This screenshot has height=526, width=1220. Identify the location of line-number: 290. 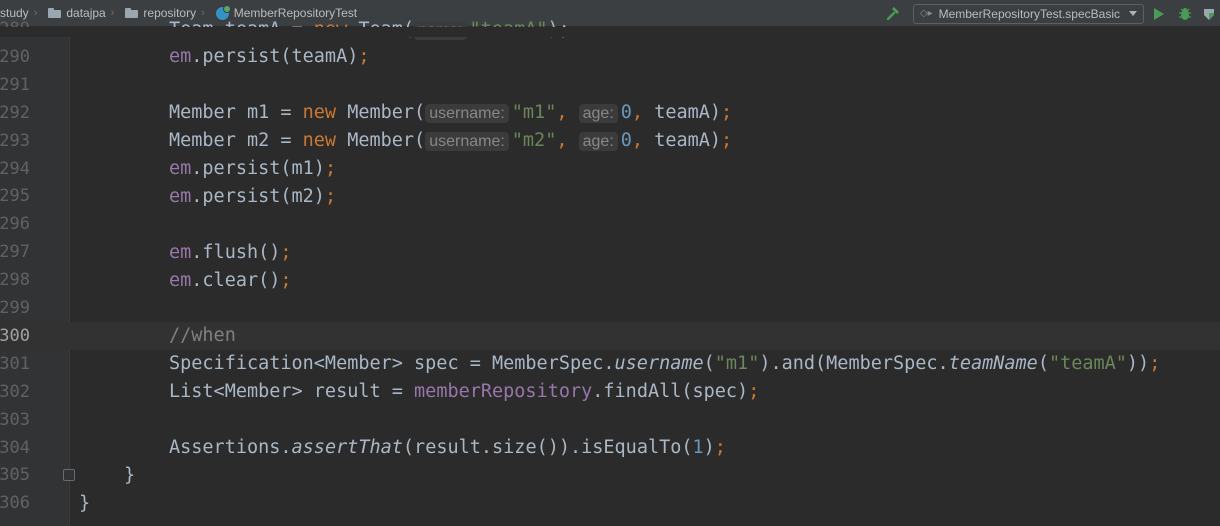
(15, 56).